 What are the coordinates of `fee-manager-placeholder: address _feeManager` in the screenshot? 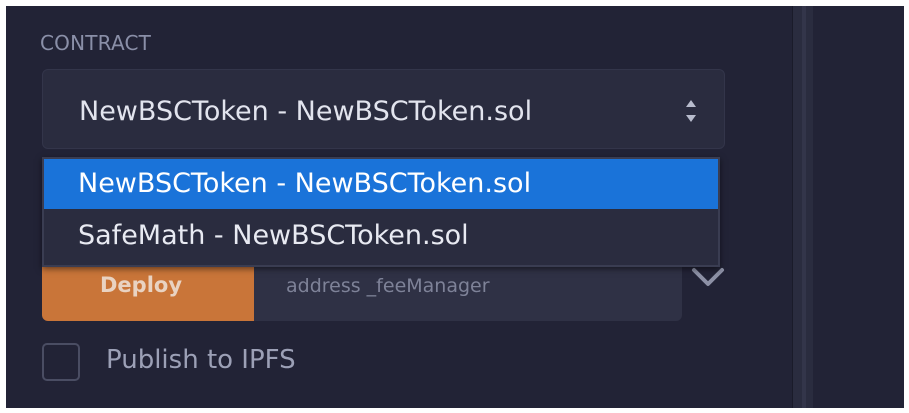 It's located at (388, 286).